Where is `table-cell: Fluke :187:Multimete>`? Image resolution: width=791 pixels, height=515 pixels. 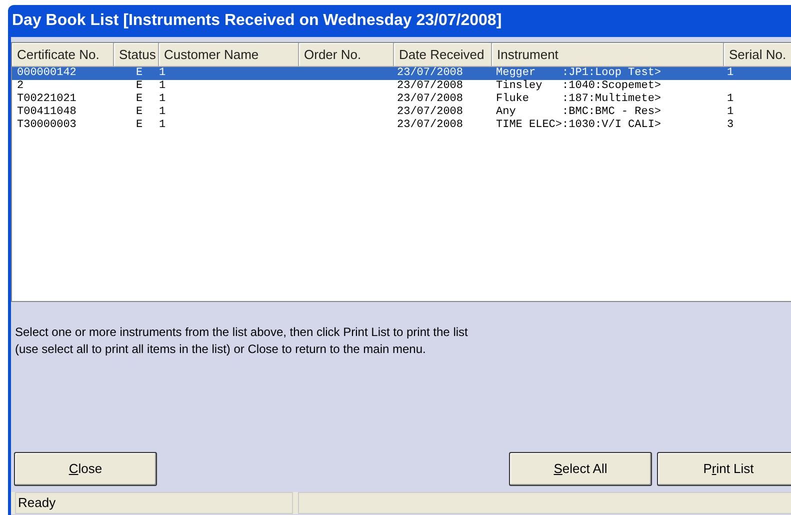 table-cell: Fluke :187:Multimete> is located at coordinates (579, 99).